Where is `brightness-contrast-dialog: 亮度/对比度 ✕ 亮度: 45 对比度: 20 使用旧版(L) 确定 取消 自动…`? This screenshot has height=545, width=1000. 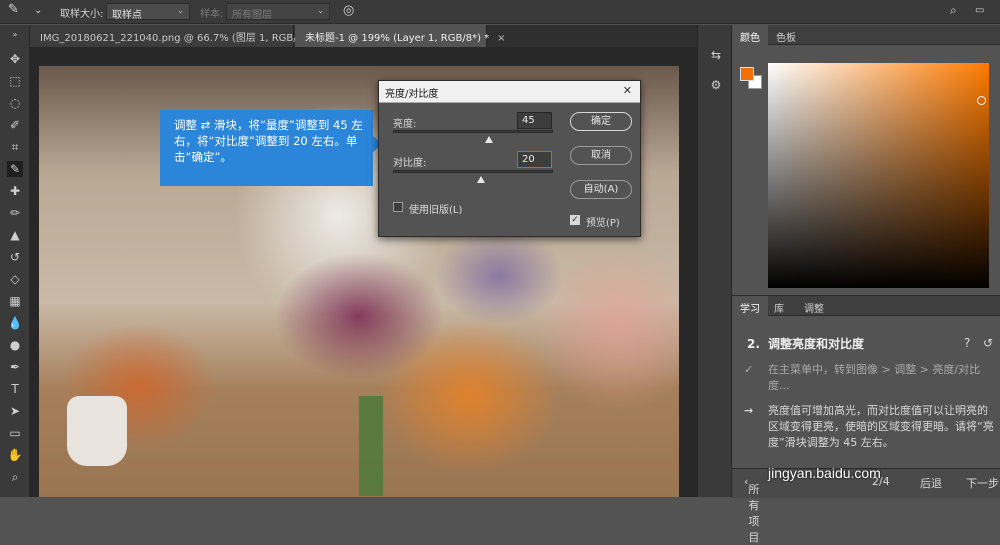
brightness-contrast-dialog: 亮度/对比度 ✕ 亮度: 45 对比度: 20 使用旧版(L) 确定 取消 自动… is located at coordinates (509, 158).